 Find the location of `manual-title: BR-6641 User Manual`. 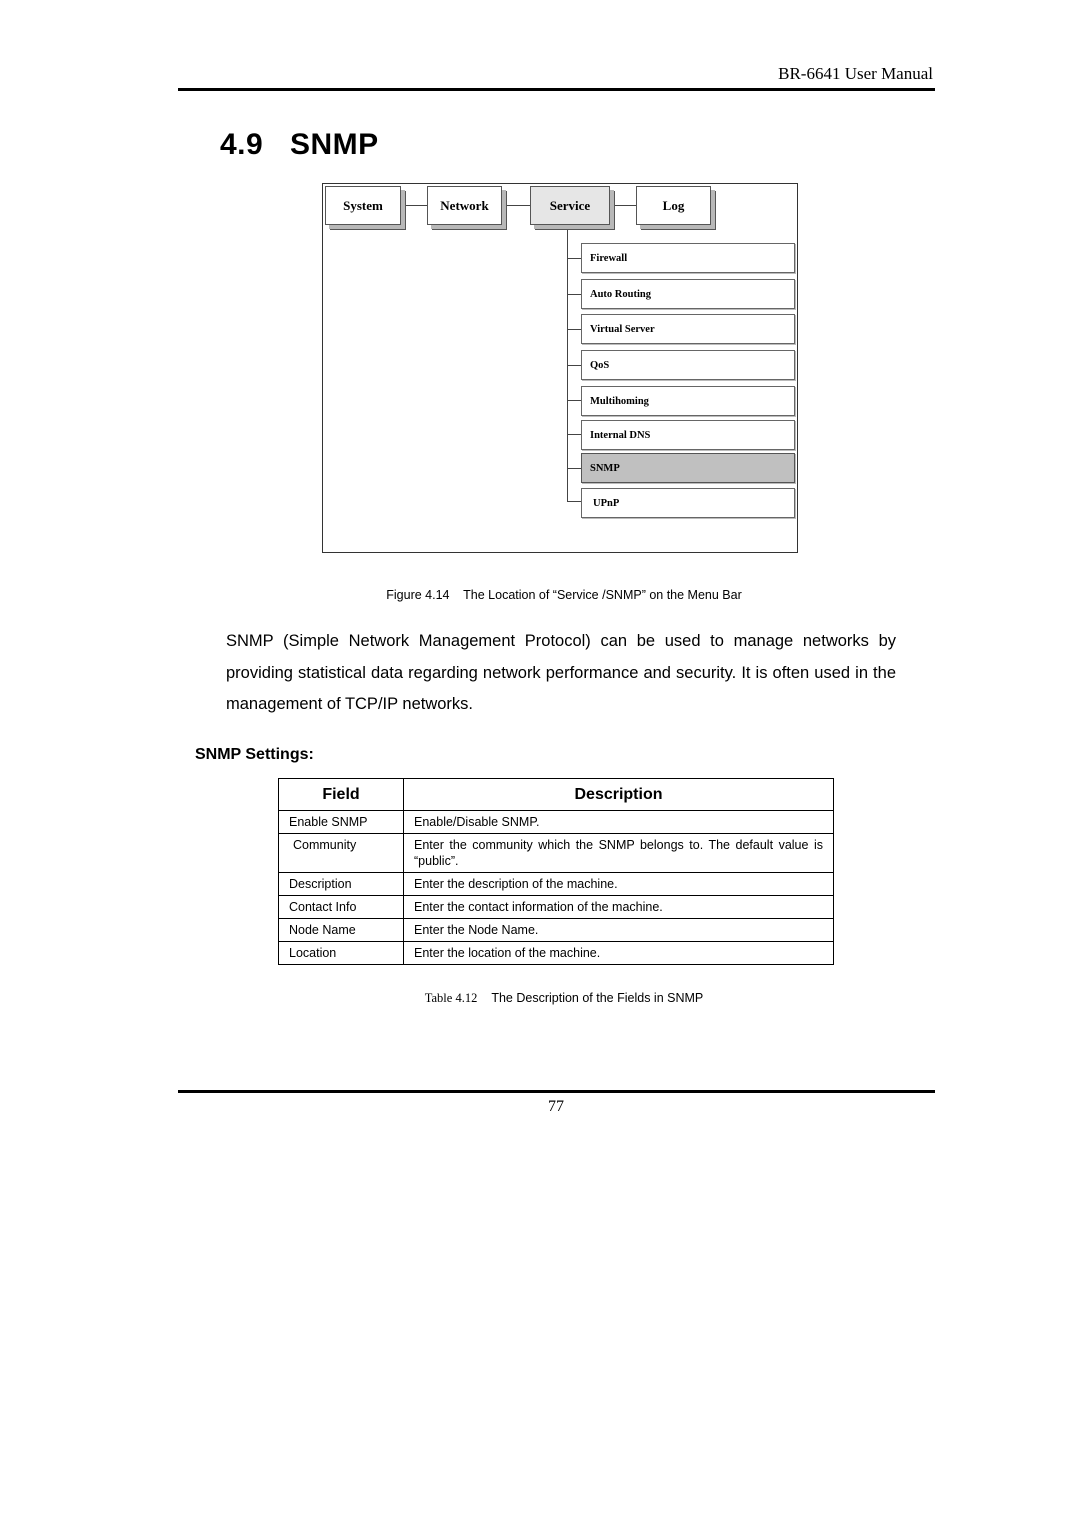

manual-title: BR-6641 User Manual is located at coordinates (855, 73).